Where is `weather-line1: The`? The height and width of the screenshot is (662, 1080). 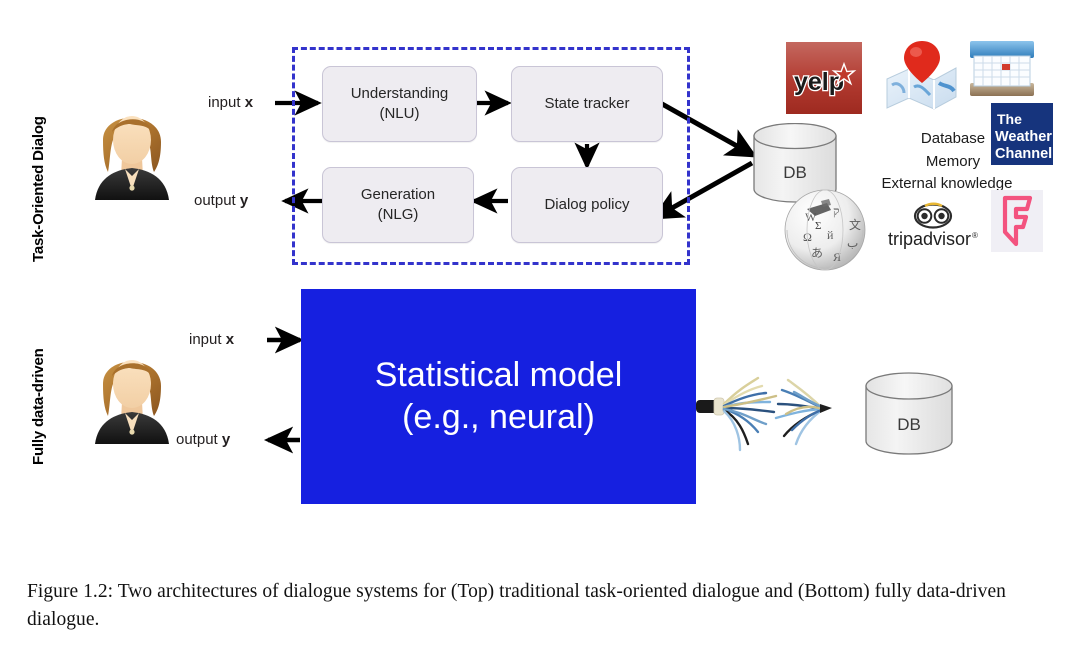 weather-line1: The is located at coordinates (1009, 119).